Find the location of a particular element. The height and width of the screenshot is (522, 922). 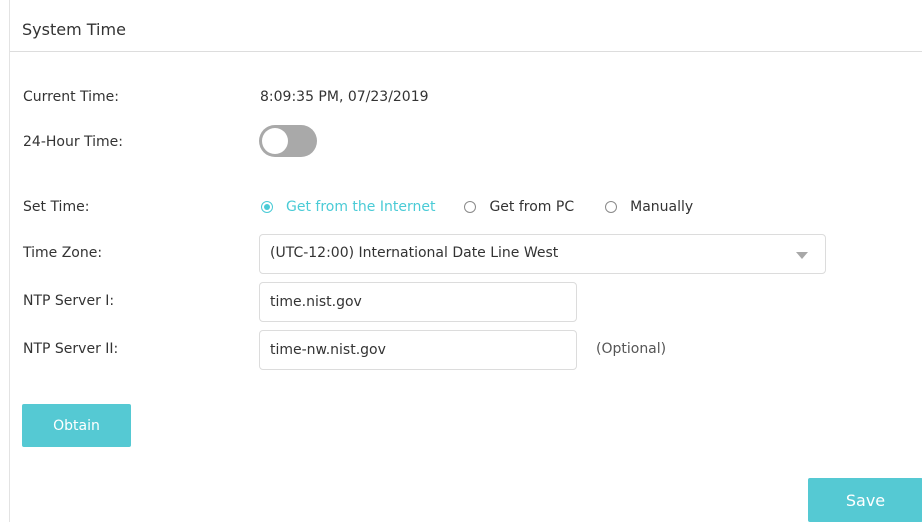

current-time-value: 8:09:35 PM, 07/23/2019 is located at coordinates (344, 97).